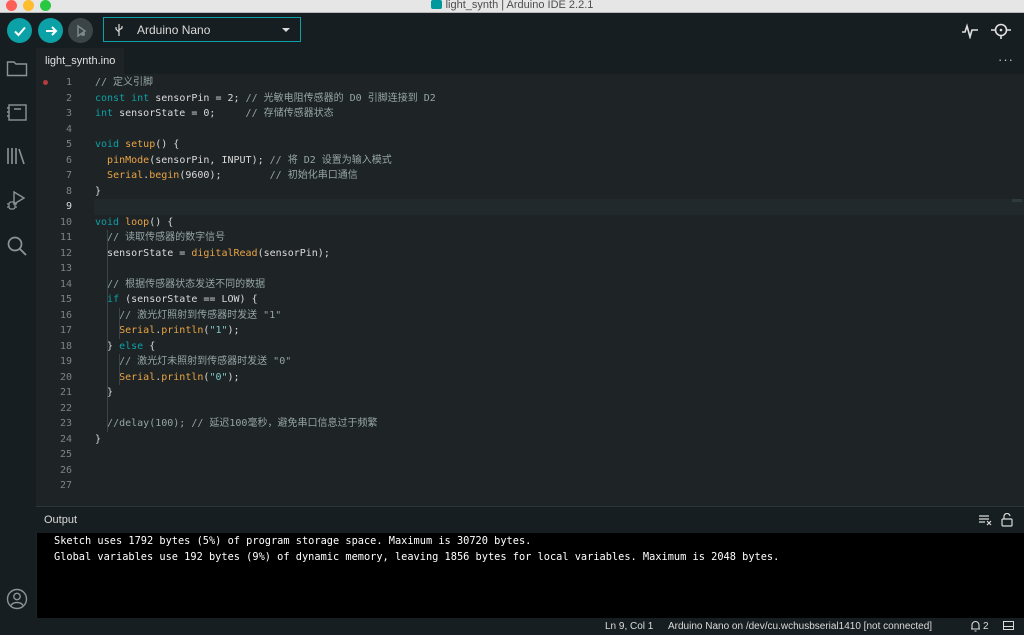 The image size is (1024, 635). What do you see at coordinates (214, 114) in the screenshot?
I see `code-line: int sensorState = 0; // 存储传感器状态` at bounding box center [214, 114].